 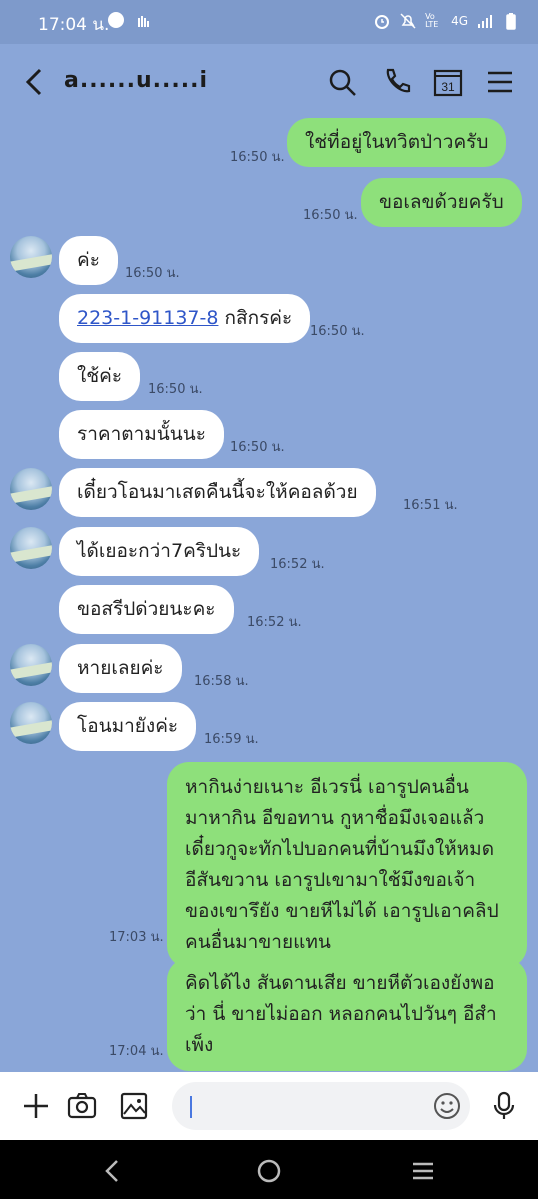 What do you see at coordinates (221, 681) in the screenshot?
I see `message-time: 16:58 น.` at bounding box center [221, 681].